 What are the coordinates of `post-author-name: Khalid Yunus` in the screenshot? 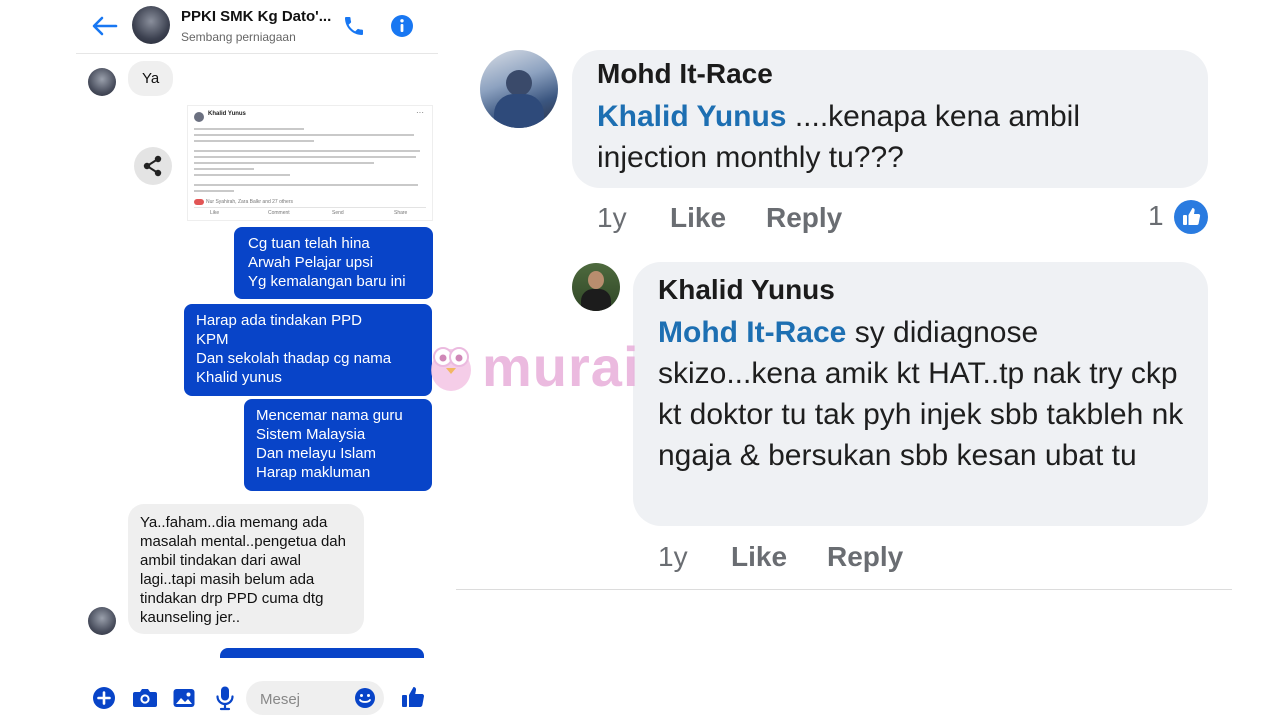 It's located at (227, 114).